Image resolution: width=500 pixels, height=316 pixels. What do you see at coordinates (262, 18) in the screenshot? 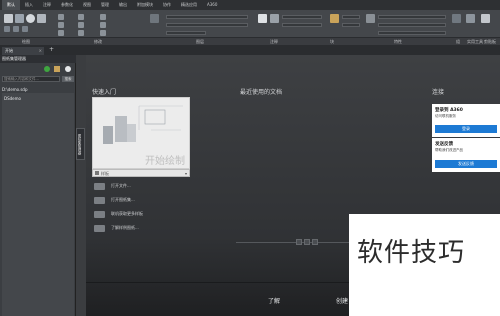
I see `text-tool-icon` at bounding box center [262, 18].